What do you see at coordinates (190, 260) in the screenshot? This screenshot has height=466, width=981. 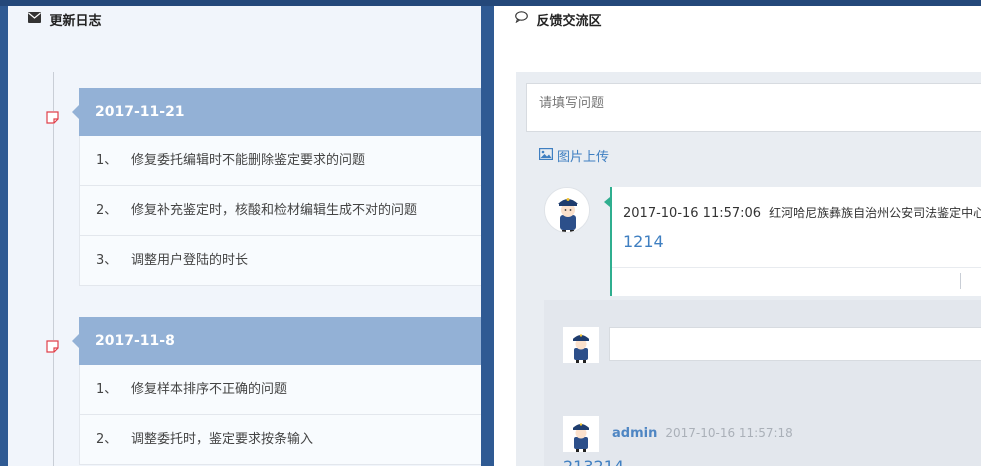 I see `item-text: 调整用户登陆的时长` at bounding box center [190, 260].